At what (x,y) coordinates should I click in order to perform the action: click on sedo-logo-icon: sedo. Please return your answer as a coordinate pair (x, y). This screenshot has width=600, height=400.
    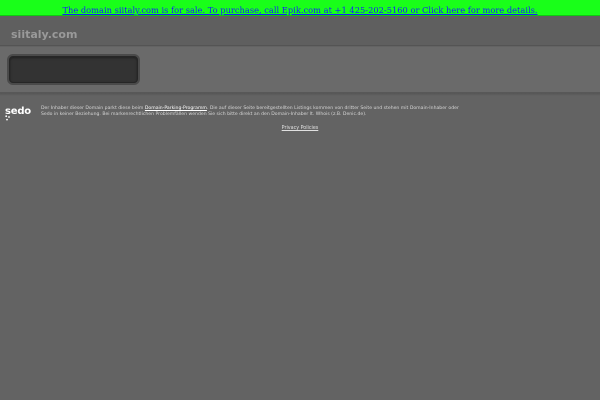
    Looking at the image, I should click on (21, 113).